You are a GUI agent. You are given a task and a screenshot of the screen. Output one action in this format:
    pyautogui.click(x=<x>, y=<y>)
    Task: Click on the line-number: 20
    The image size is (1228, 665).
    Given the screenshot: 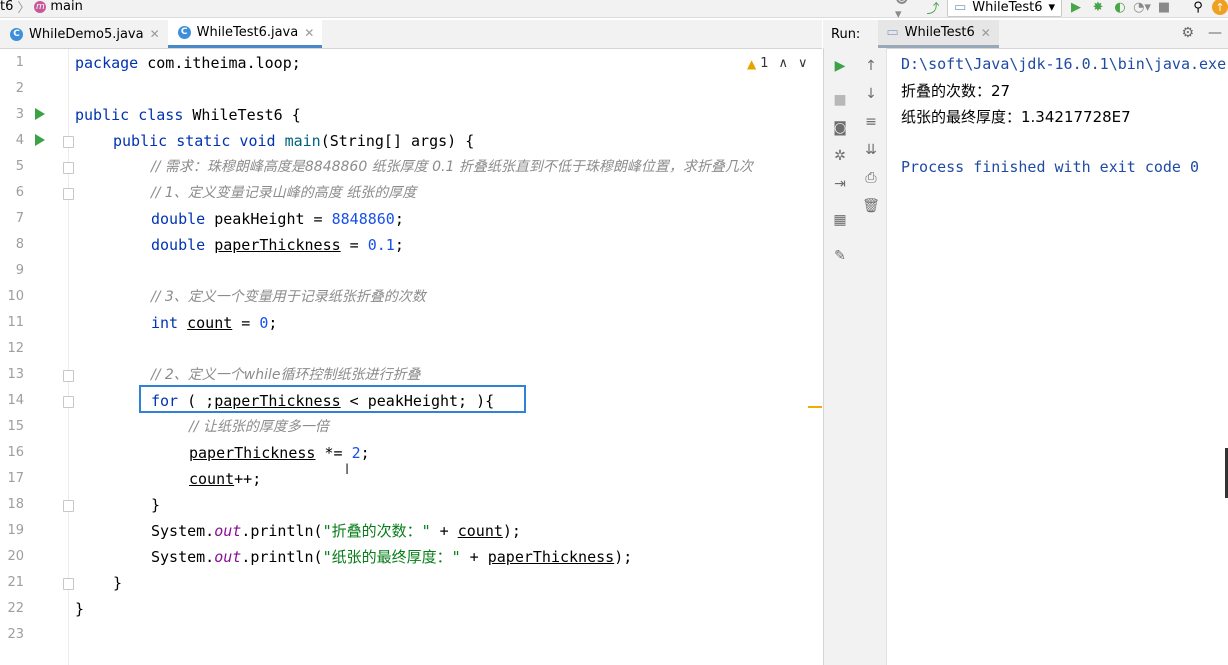 What is the action you would take?
    pyautogui.click(x=15, y=556)
    